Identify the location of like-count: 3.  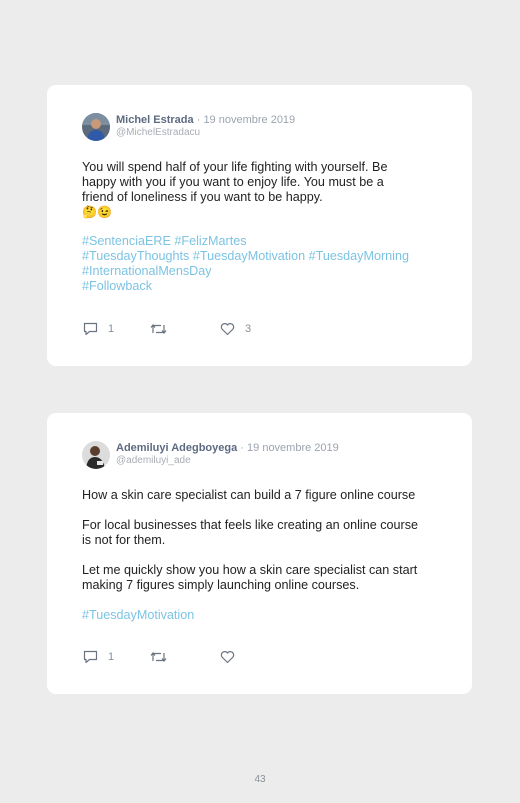
(248, 329).